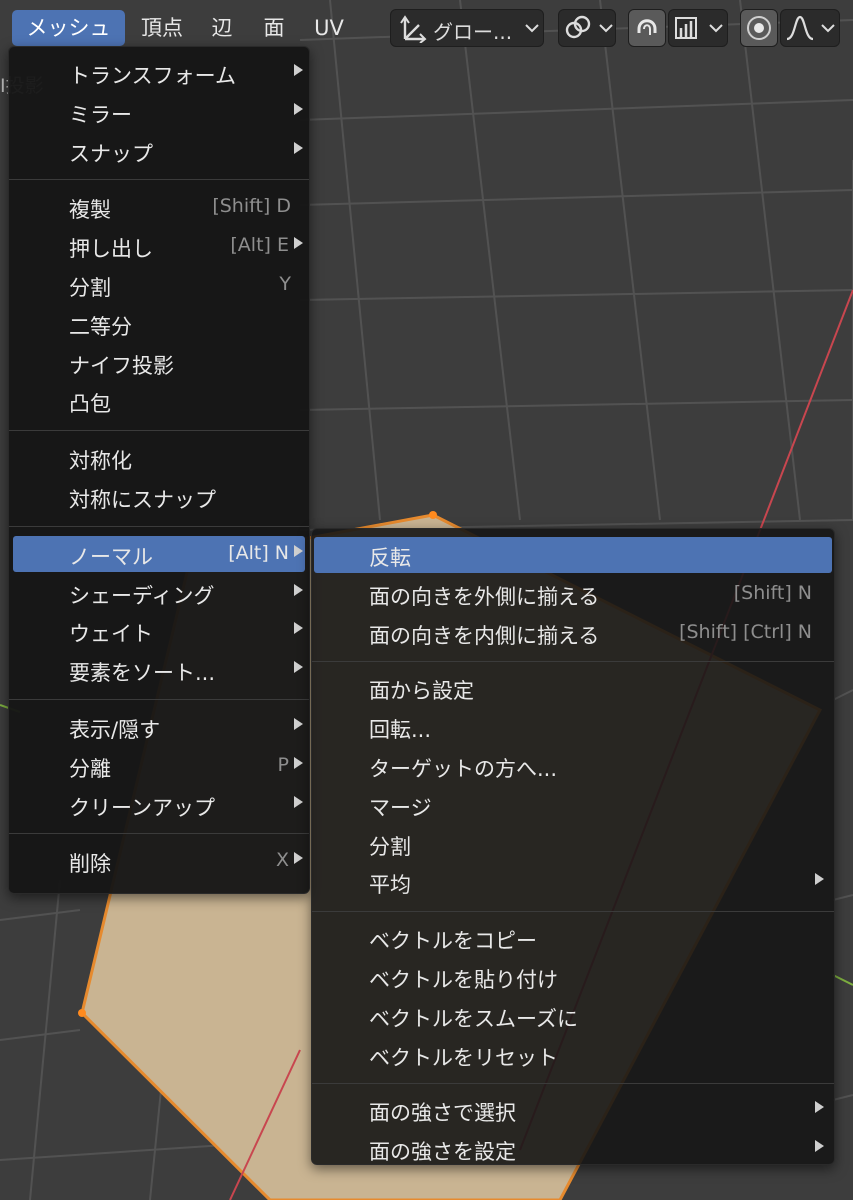  I want to click on menu-item-label: 平均, so click(390, 885).